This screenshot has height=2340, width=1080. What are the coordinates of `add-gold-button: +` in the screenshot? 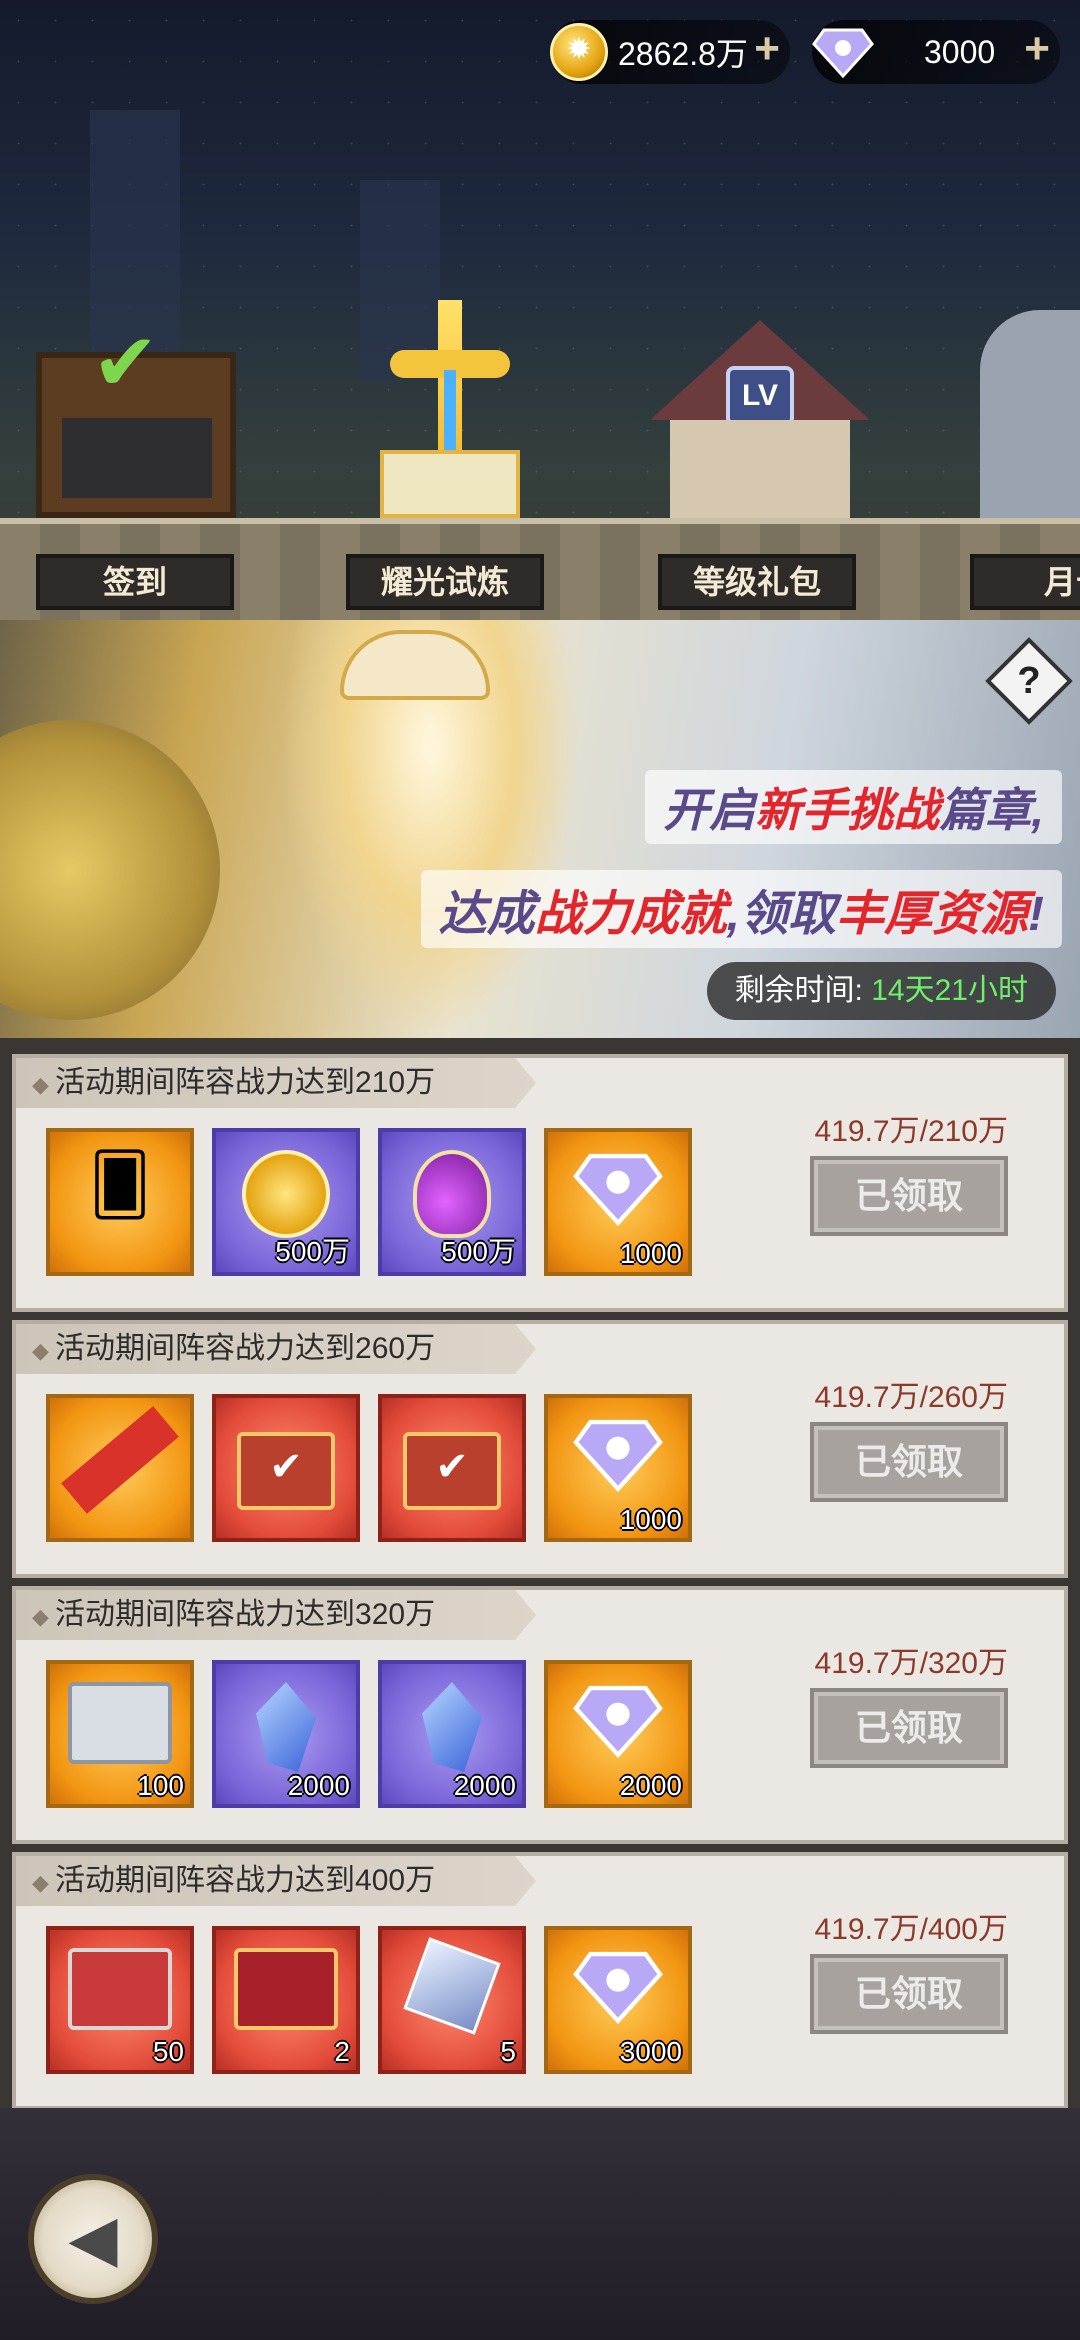 It's located at (767, 49).